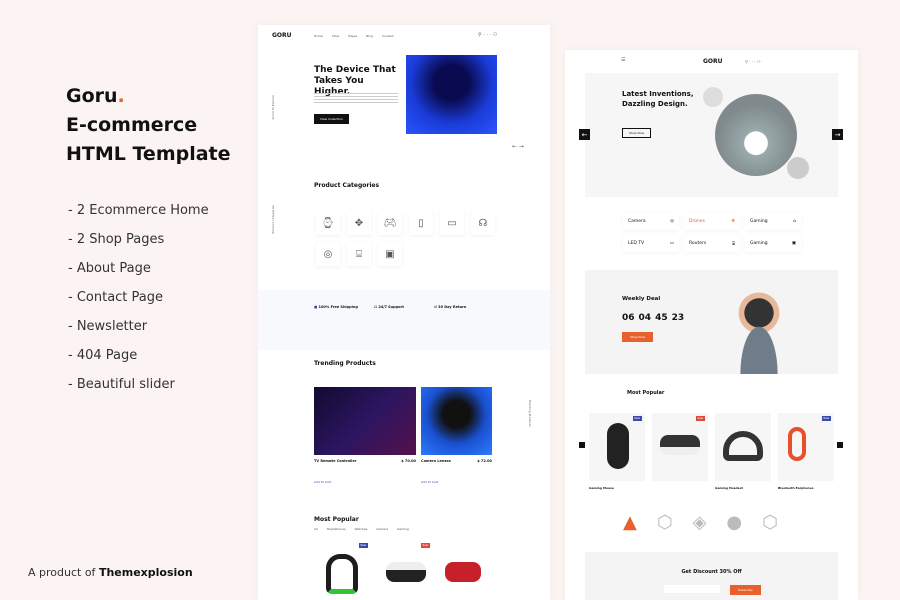 This screenshot has height=600, width=900. I want to click on tv-icon: ▭, so click(452, 223).